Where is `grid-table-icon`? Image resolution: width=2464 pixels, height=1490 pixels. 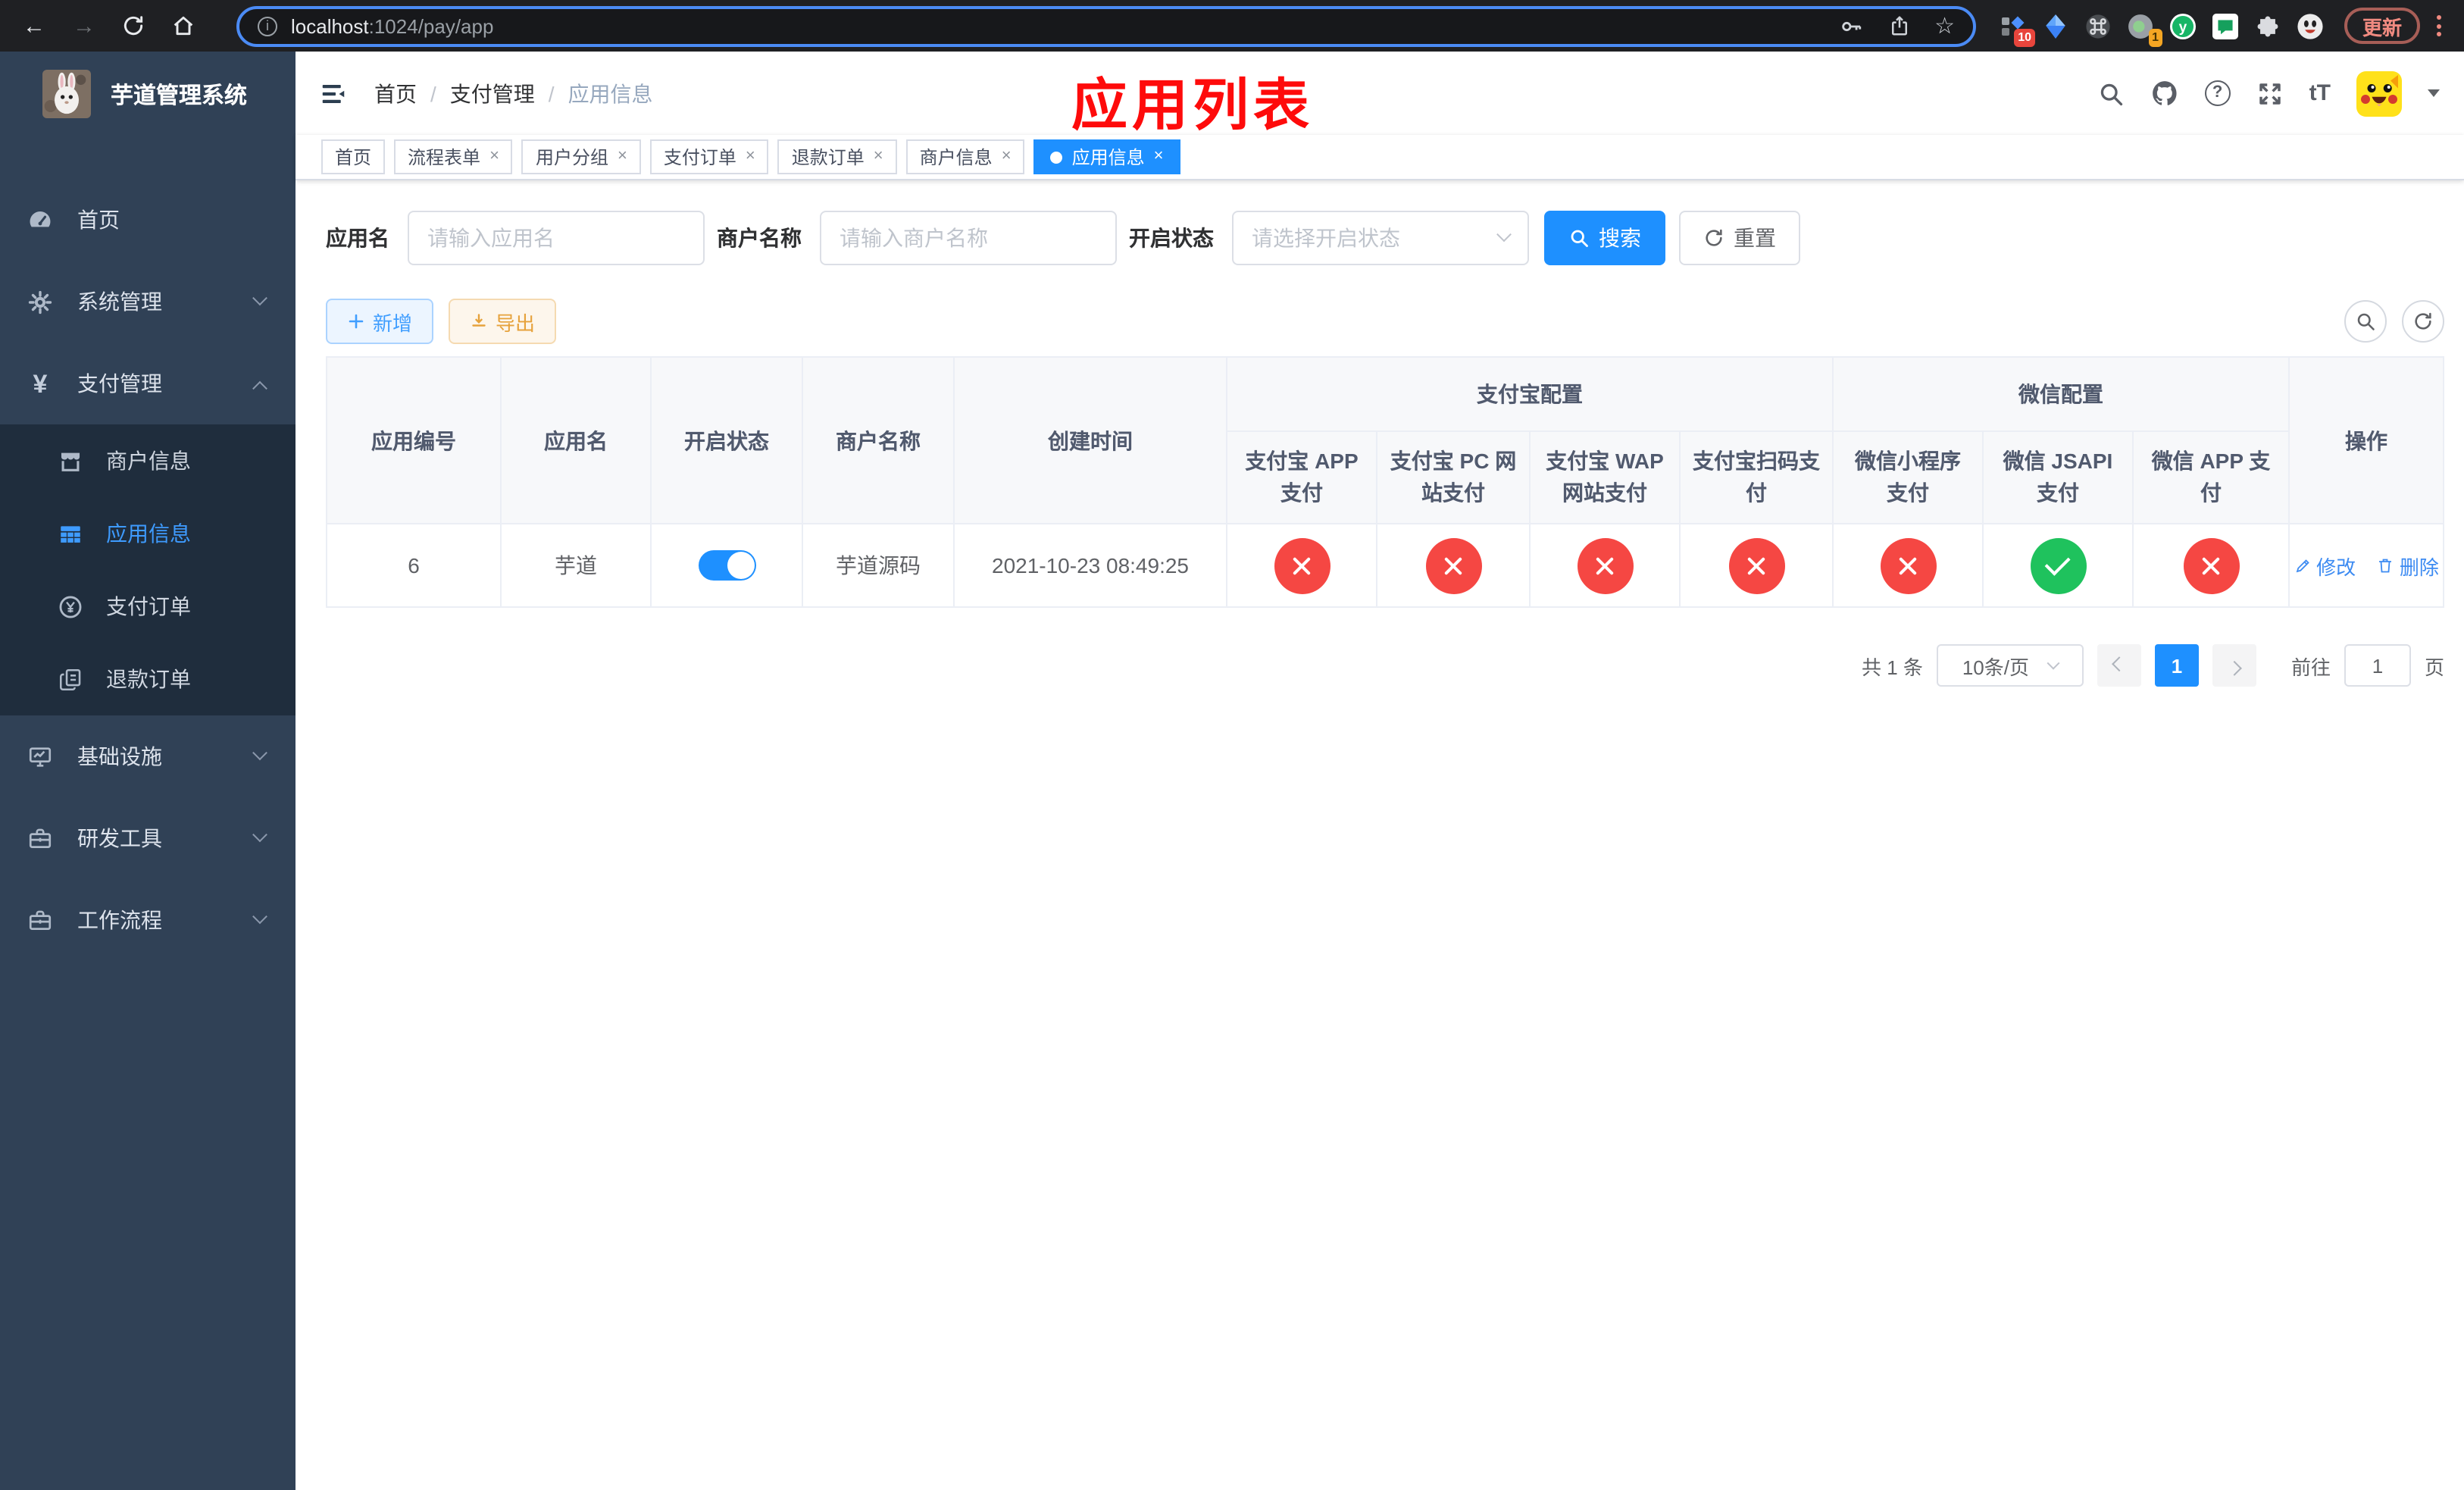
grid-table-icon is located at coordinates (70, 533).